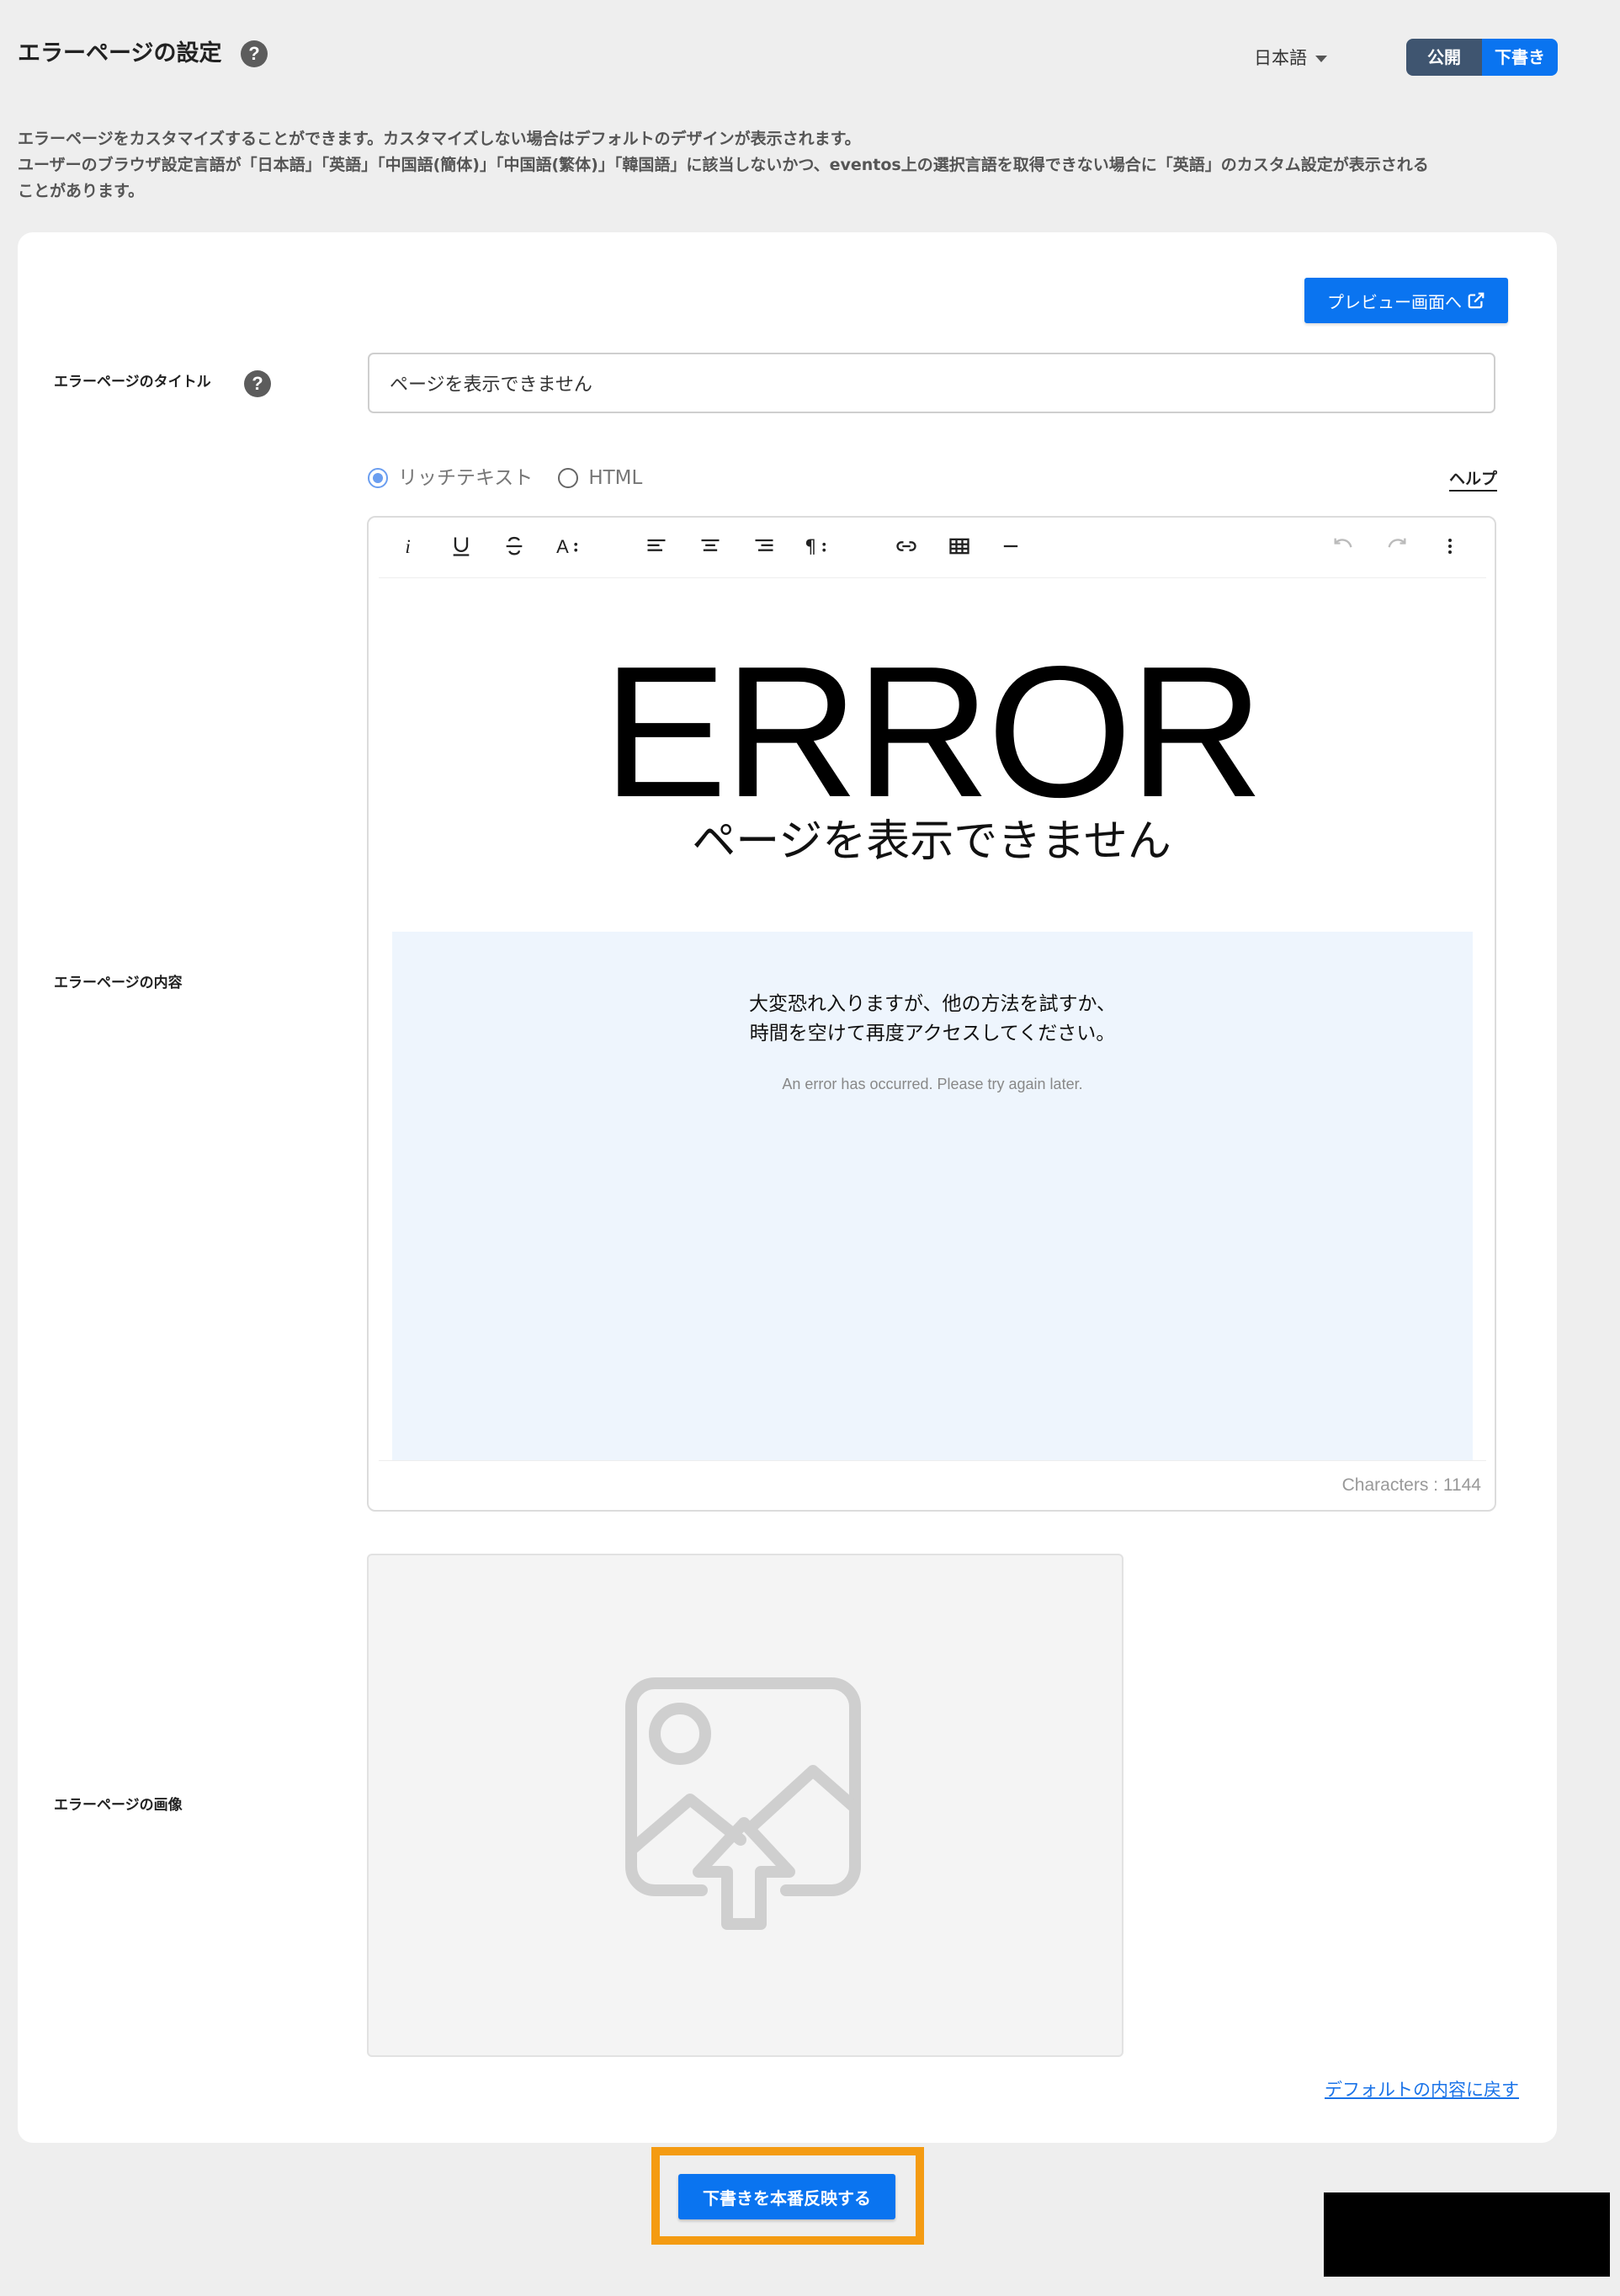 The image size is (1620, 2296). I want to click on mode-rich-text: リッチテキスト, so click(450, 478).